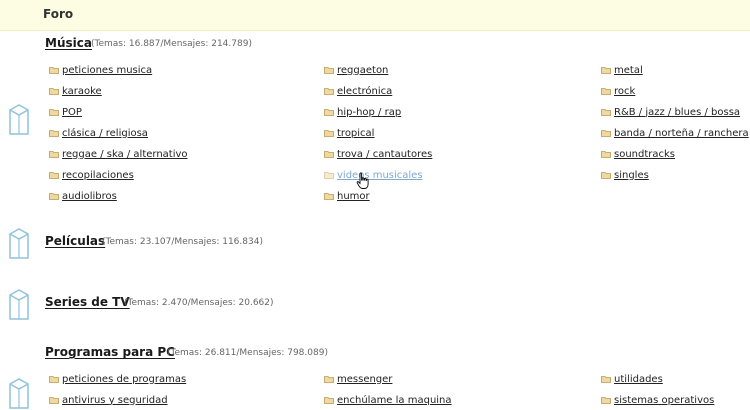  What do you see at coordinates (375, 15) in the screenshot?
I see `forum-header-bar: Foro` at bounding box center [375, 15].